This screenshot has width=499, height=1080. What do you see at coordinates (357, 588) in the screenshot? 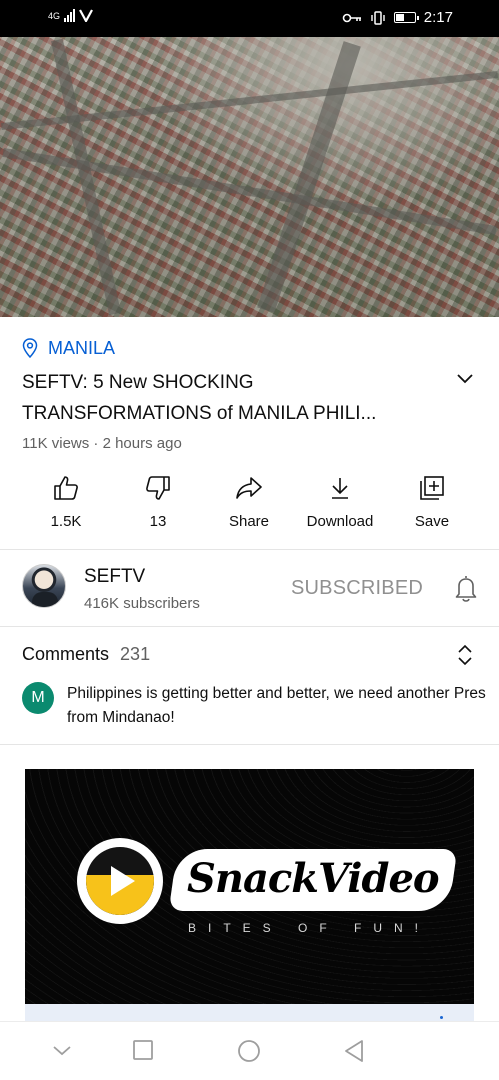
I see `subscribed-button: SUBSCRIBED` at bounding box center [357, 588].